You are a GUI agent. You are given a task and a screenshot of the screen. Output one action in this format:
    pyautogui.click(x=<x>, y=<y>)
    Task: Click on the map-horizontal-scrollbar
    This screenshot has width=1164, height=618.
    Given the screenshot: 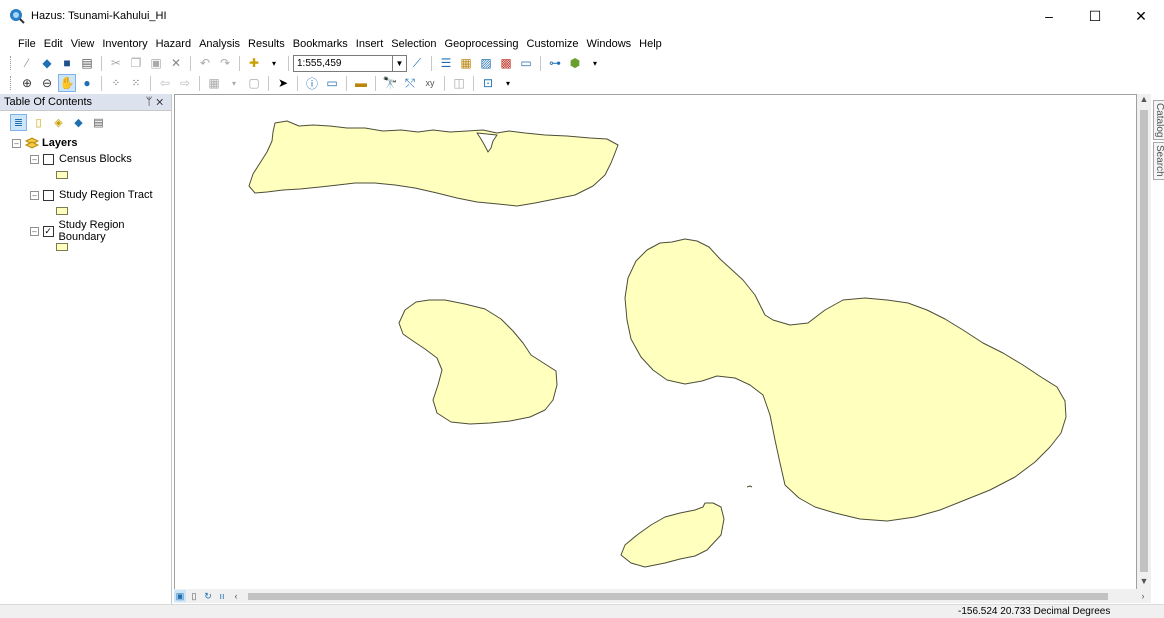 What is the action you would take?
    pyautogui.click(x=690, y=596)
    